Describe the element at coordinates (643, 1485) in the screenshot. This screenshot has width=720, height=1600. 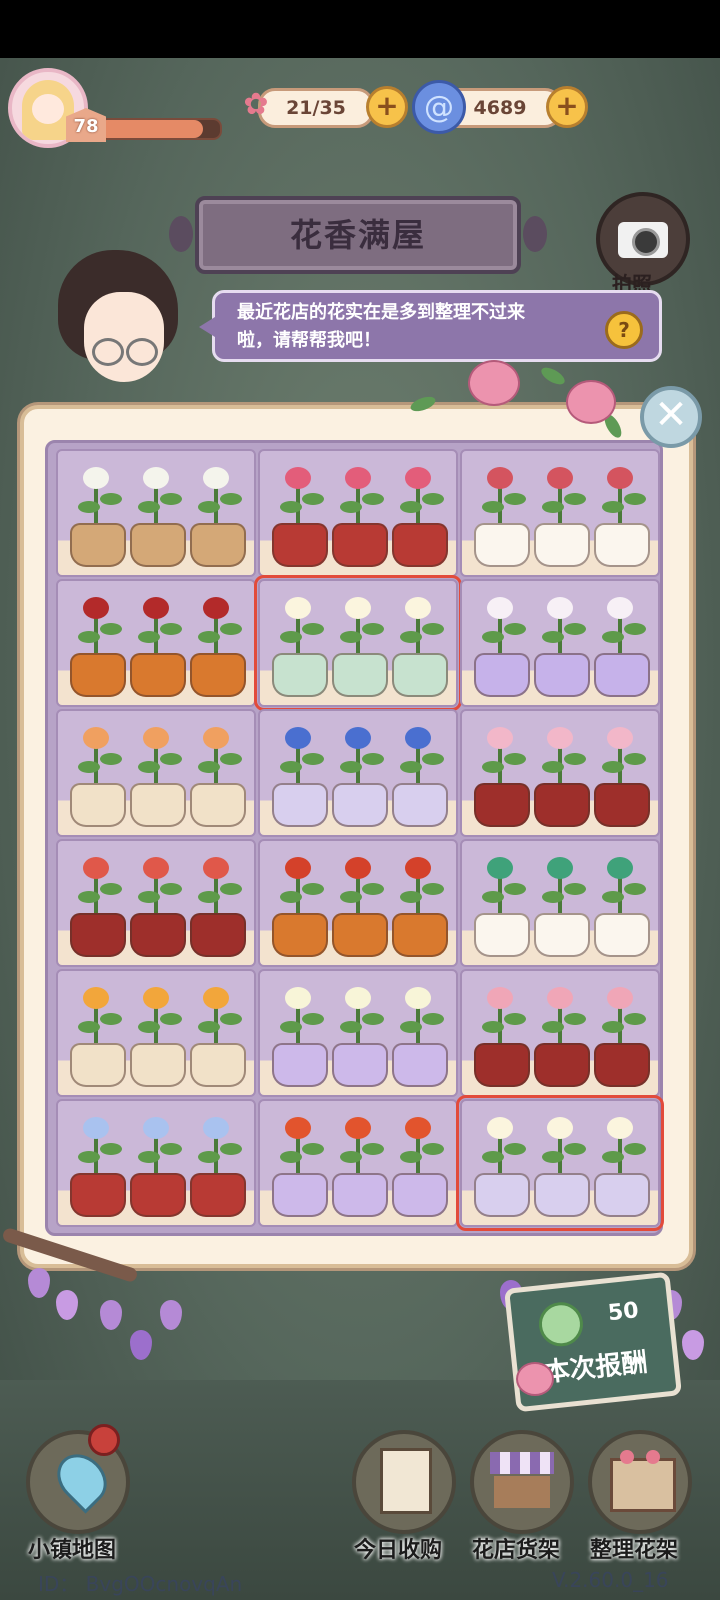
I see `flower-rack-icon` at that location.